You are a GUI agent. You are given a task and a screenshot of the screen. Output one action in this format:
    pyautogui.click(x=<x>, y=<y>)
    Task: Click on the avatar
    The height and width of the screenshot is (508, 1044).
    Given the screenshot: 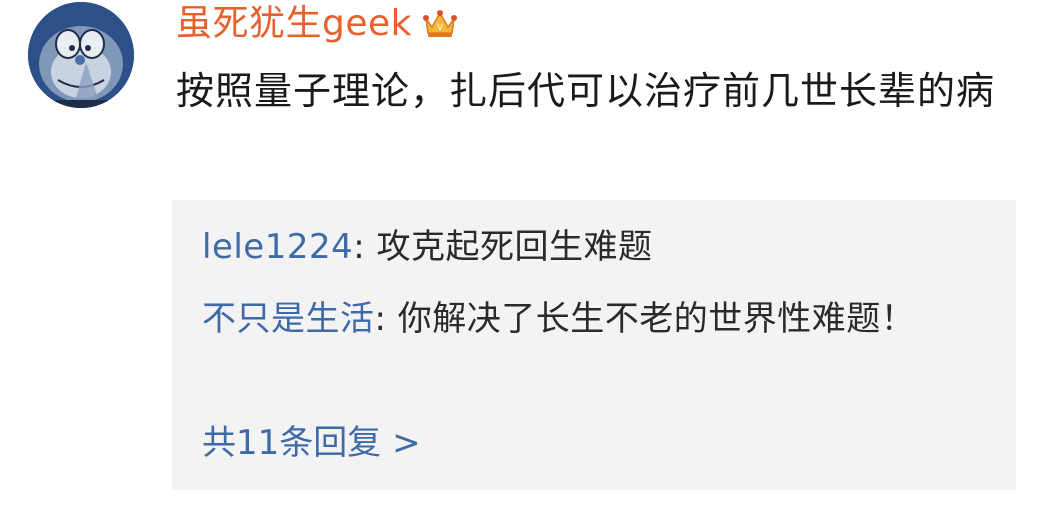 What is the action you would take?
    pyautogui.click(x=81, y=55)
    